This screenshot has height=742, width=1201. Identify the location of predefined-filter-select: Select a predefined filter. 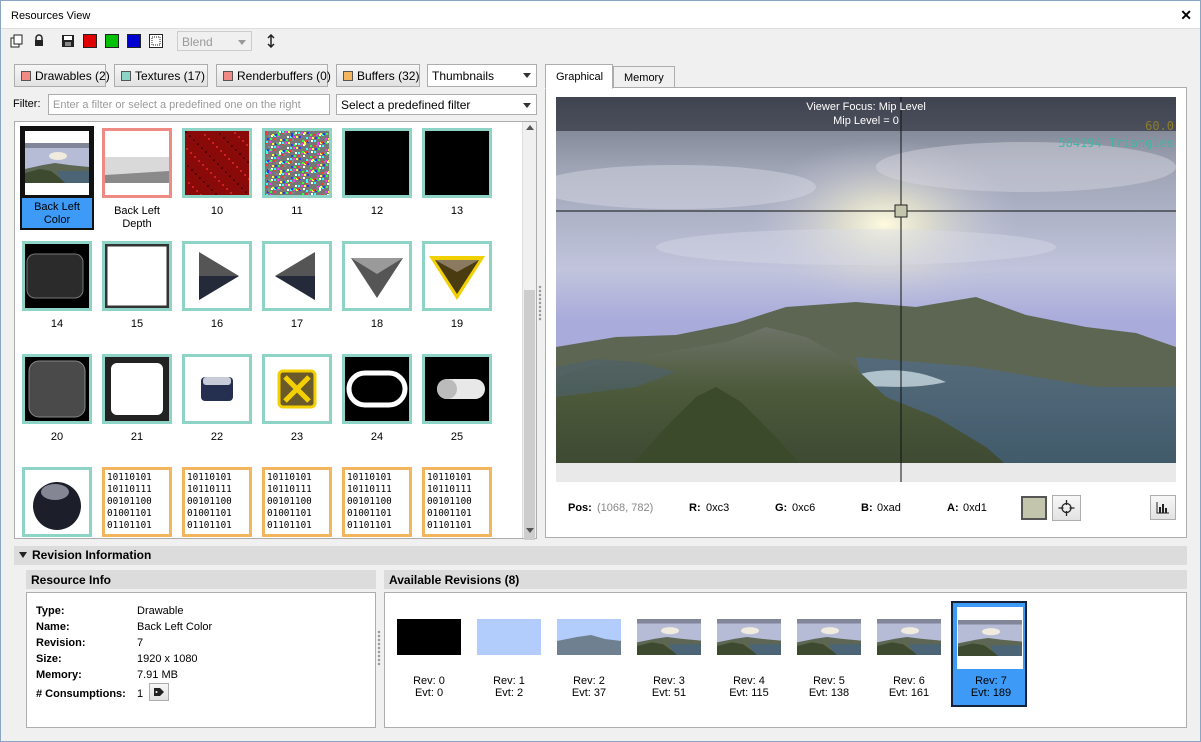
(436, 104).